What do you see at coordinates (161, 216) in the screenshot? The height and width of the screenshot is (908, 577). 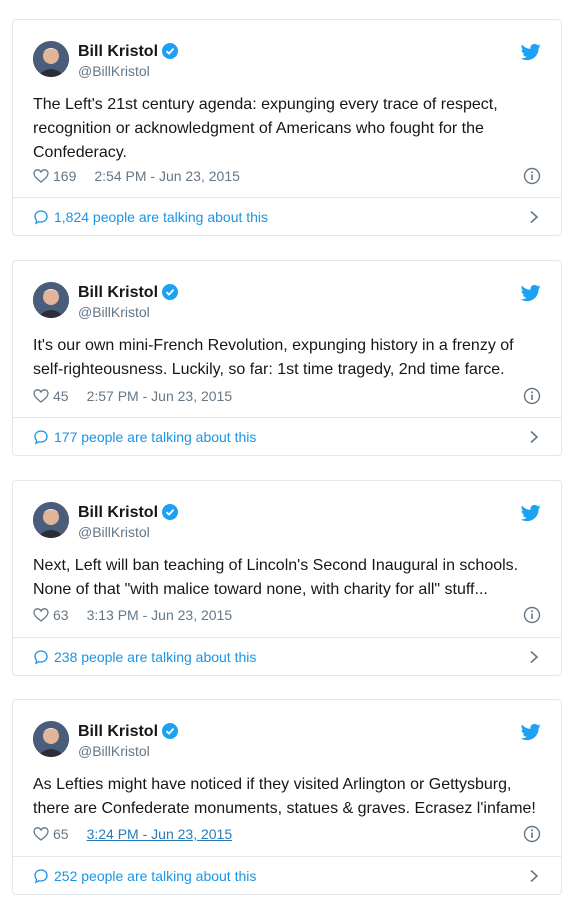 I see `talking-count: 1,824 people are talking about this` at bounding box center [161, 216].